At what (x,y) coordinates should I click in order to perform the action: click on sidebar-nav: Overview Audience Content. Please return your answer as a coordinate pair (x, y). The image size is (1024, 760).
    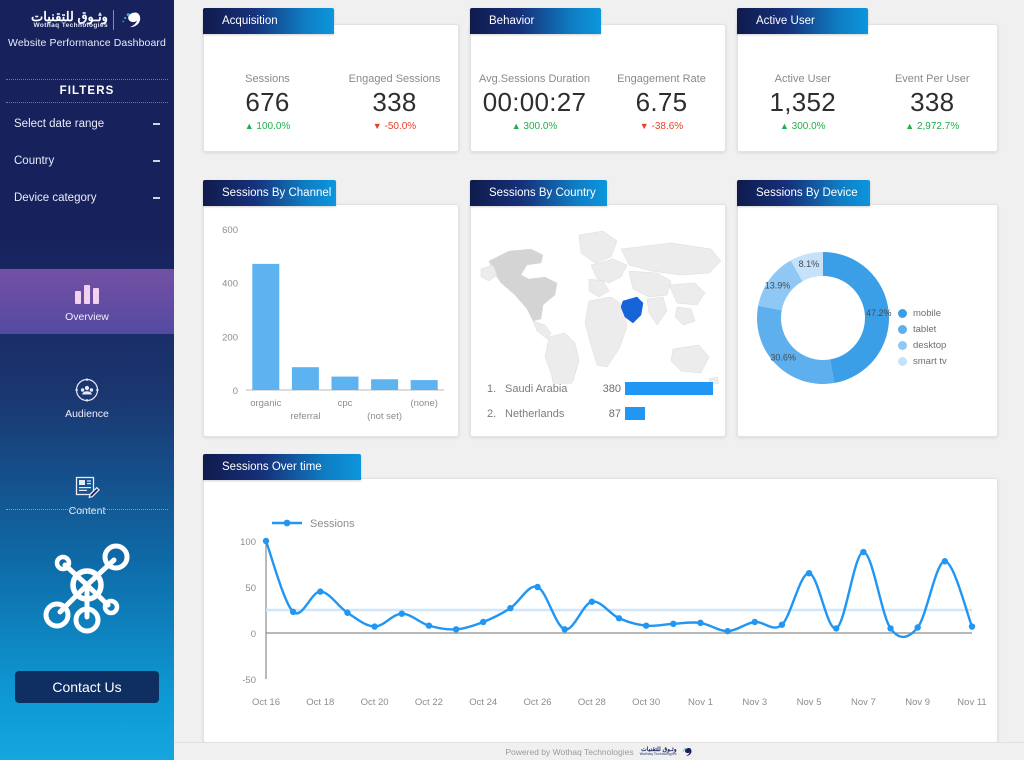
    Looking at the image, I should click on (87, 387).